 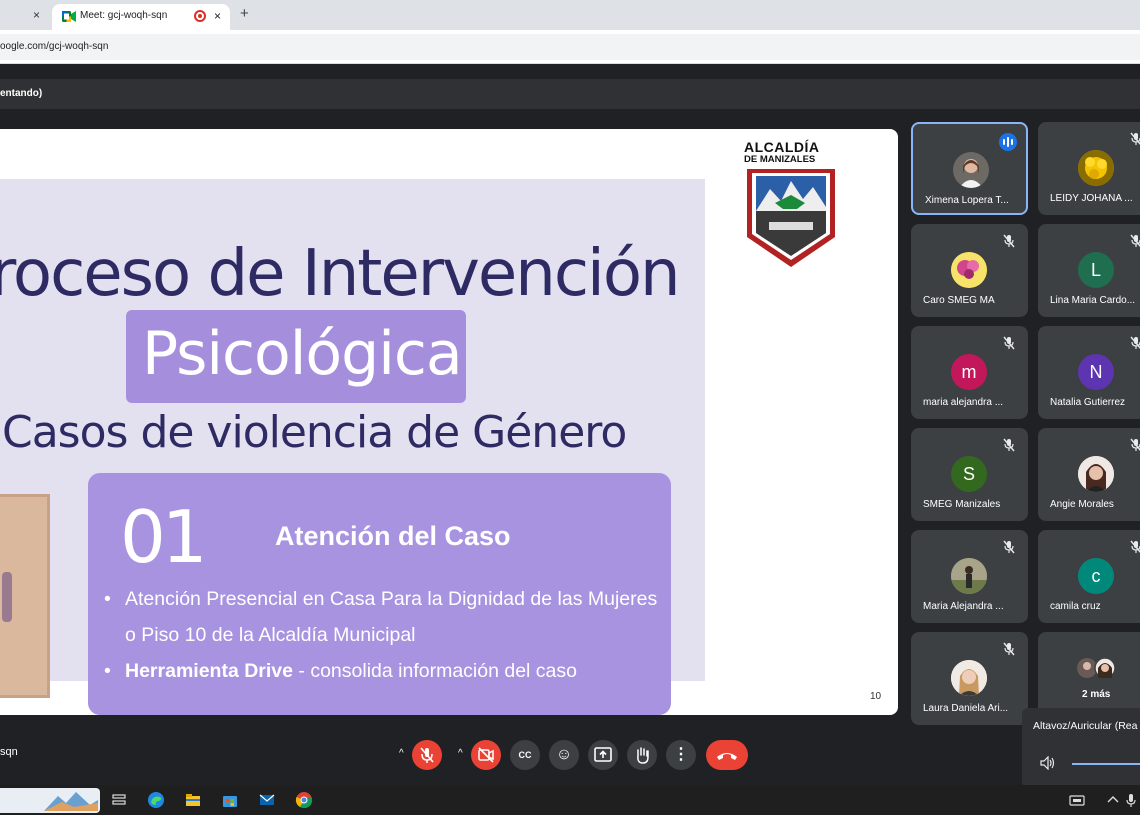 What do you see at coordinates (1048, 763) in the screenshot?
I see `speaker-volume-icon` at bounding box center [1048, 763].